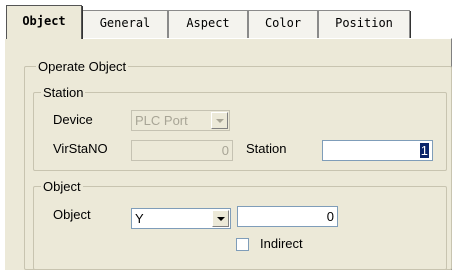 The width and height of the screenshot is (456, 270). What do you see at coordinates (281, 243) in the screenshot?
I see `indirect-label: Indirect` at bounding box center [281, 243].